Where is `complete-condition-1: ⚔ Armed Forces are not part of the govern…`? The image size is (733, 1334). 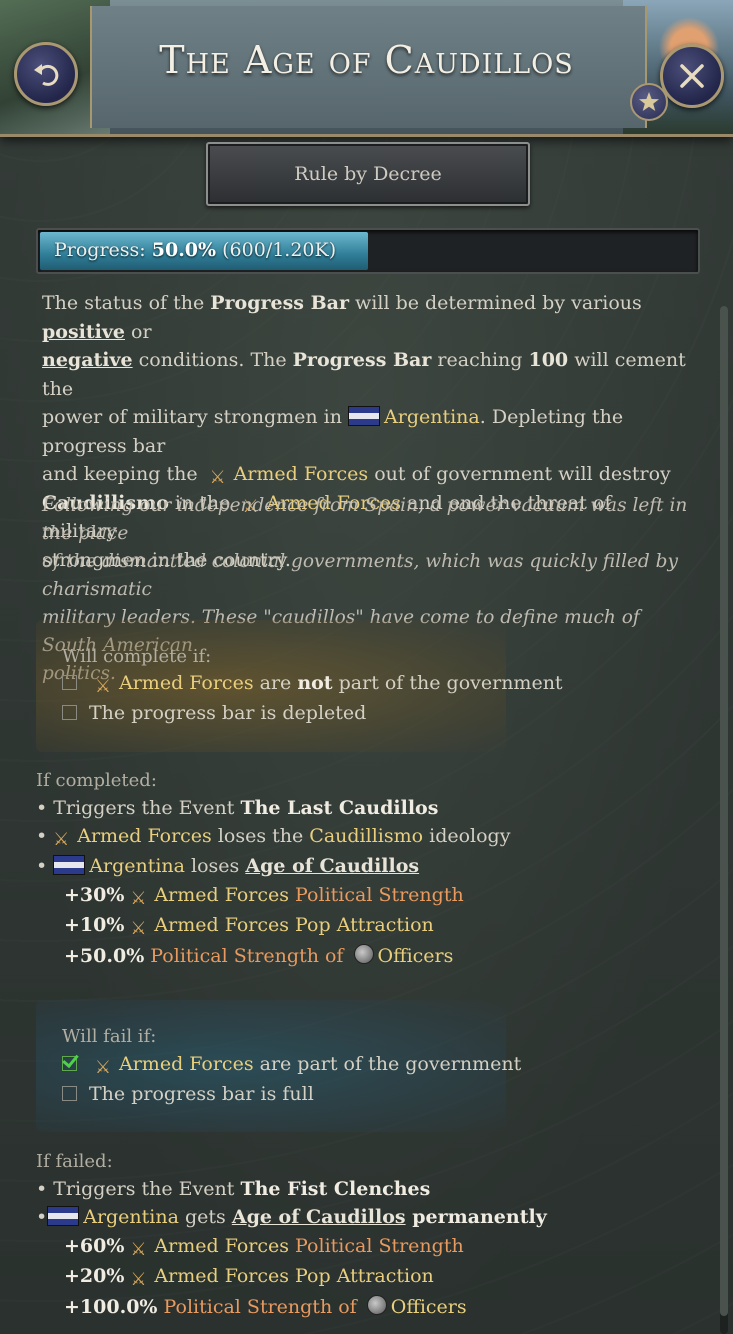 complete-condition-1: ⚔ Armed Forces are not part of the govern… is located at coordinates (312, 684).